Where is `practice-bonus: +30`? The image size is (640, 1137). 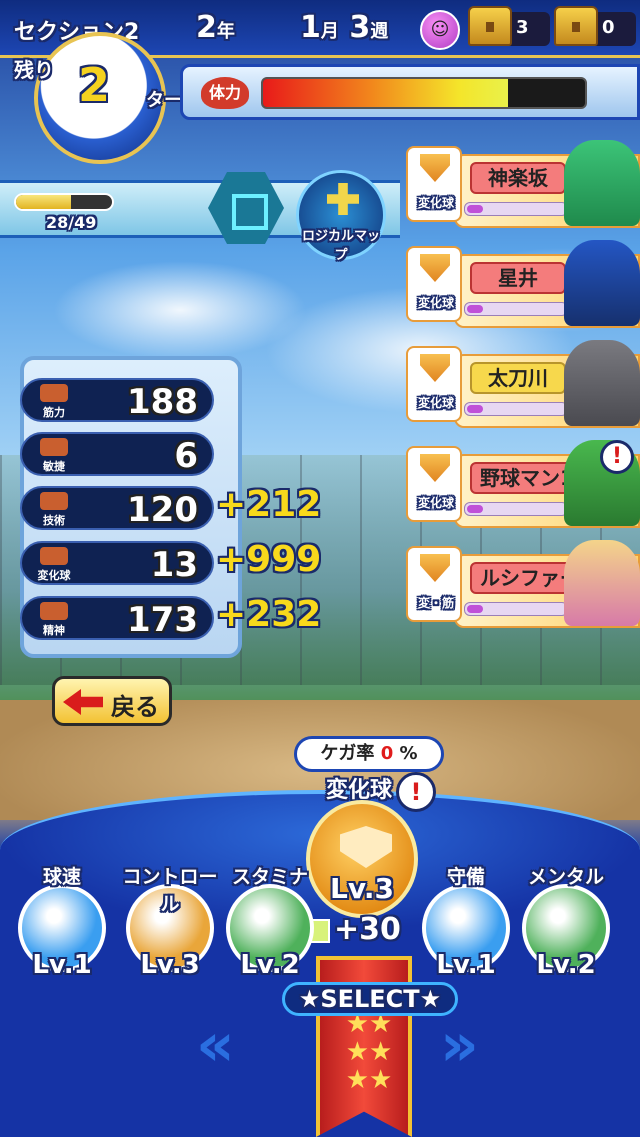
practice-bonus: +30 is located at coordinates (353, 929).